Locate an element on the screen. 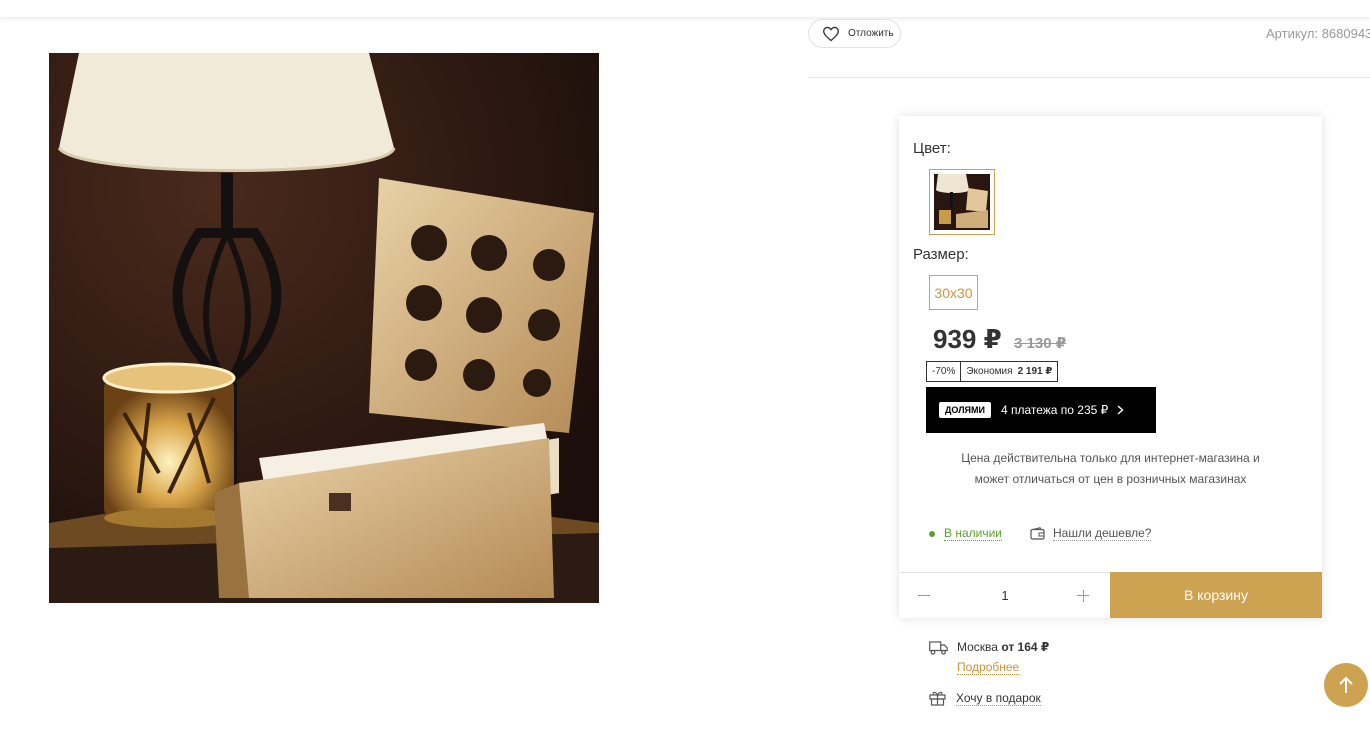  delivery-city-name: Москва is located at coordinates (977, 647).